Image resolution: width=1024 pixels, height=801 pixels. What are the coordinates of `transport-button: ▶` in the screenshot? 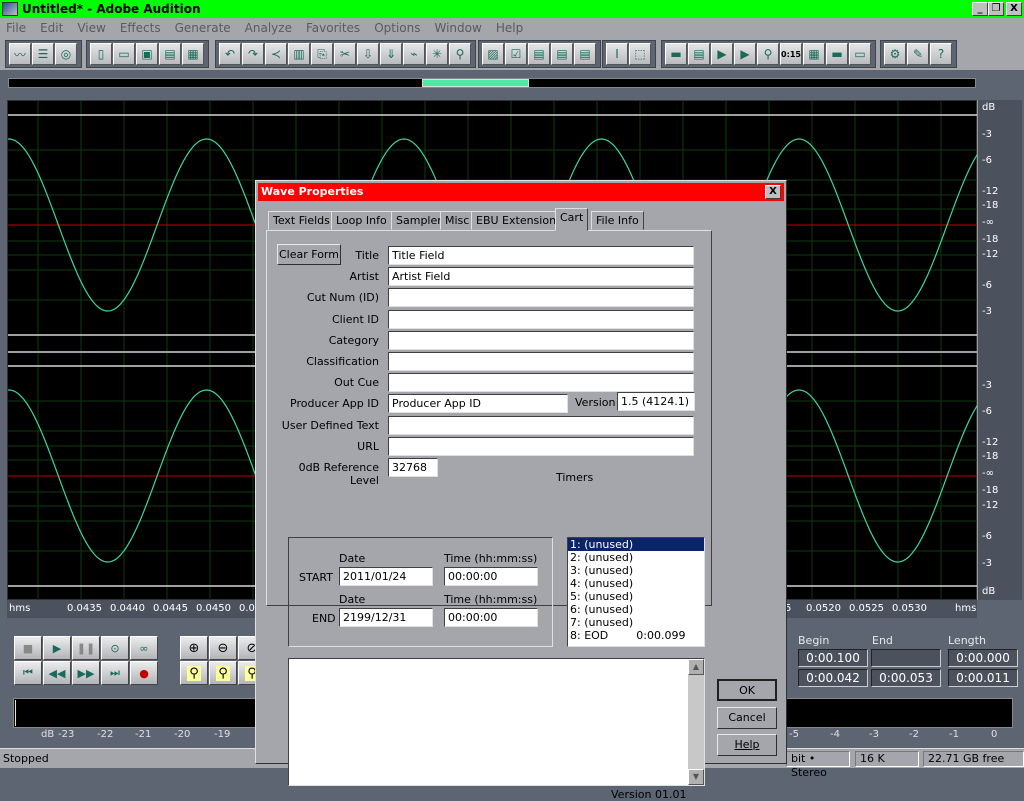 It's located at (745, 54).